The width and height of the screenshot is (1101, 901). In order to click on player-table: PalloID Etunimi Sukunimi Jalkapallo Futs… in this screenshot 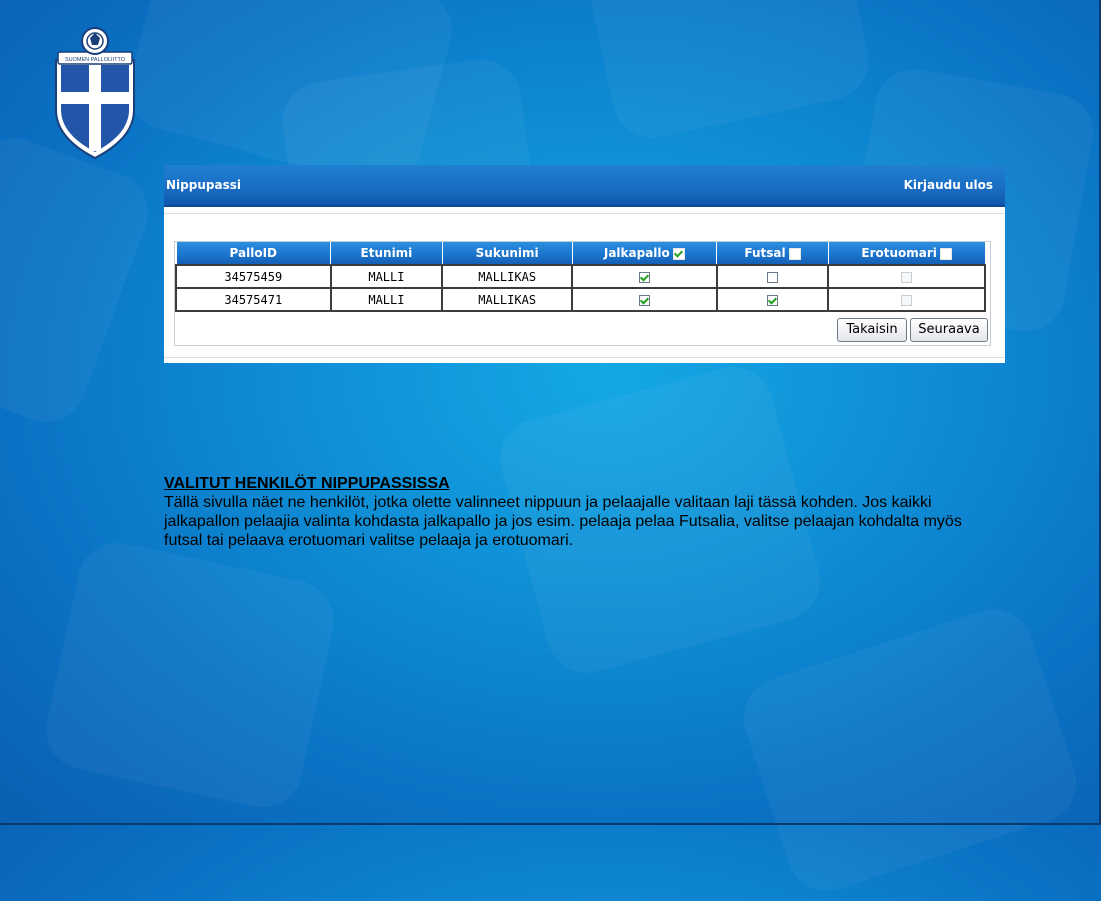, I will do `click(580, 277)`.